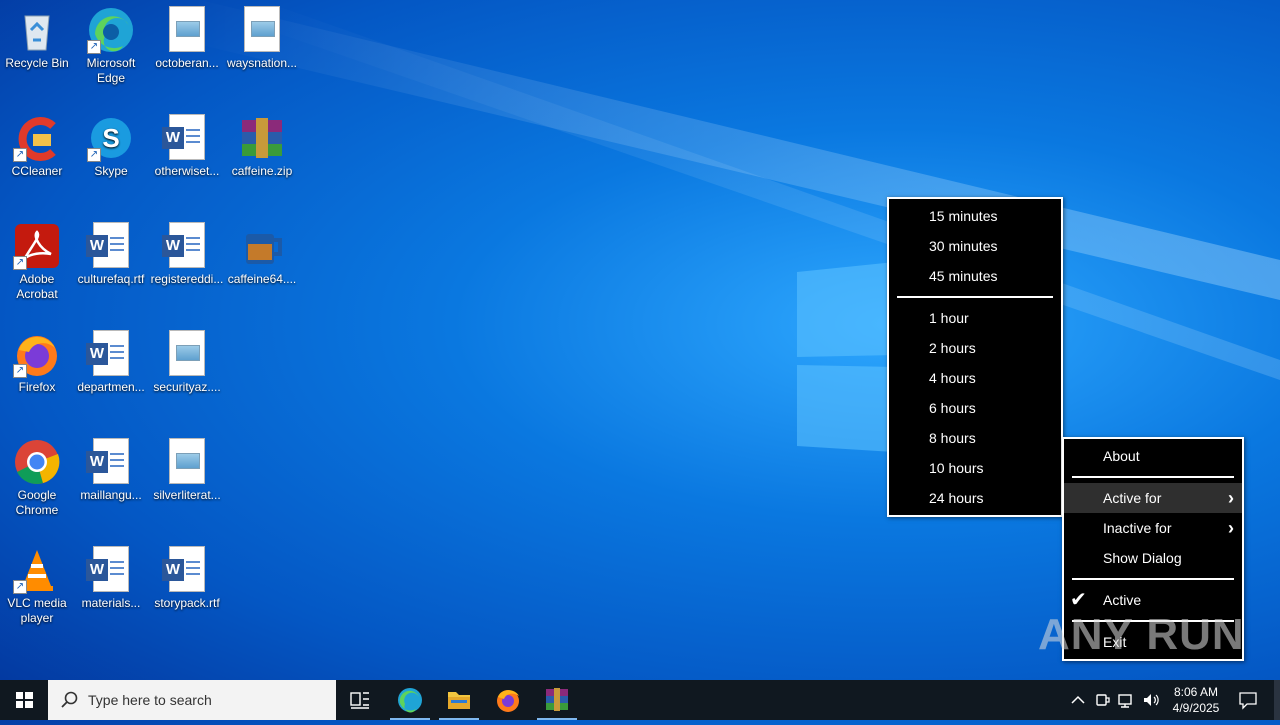  What do you see at coordinates (37, 171) in the screenshot?
I see `icon-label: CCleaner` at bounding box center [37, 171].